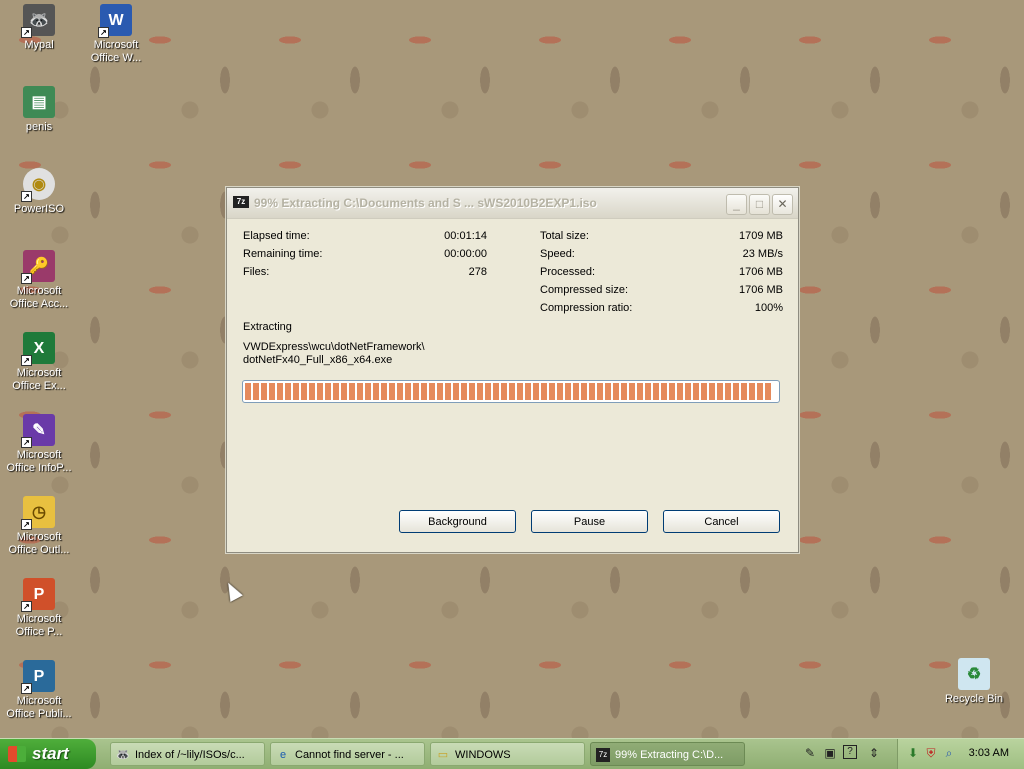 This screenshot has width=1024, height=769. What do you see at coordinates (830, 753) in the screenshot?
I see `monitor-icon: ▣` at bounding box center [830, 753].